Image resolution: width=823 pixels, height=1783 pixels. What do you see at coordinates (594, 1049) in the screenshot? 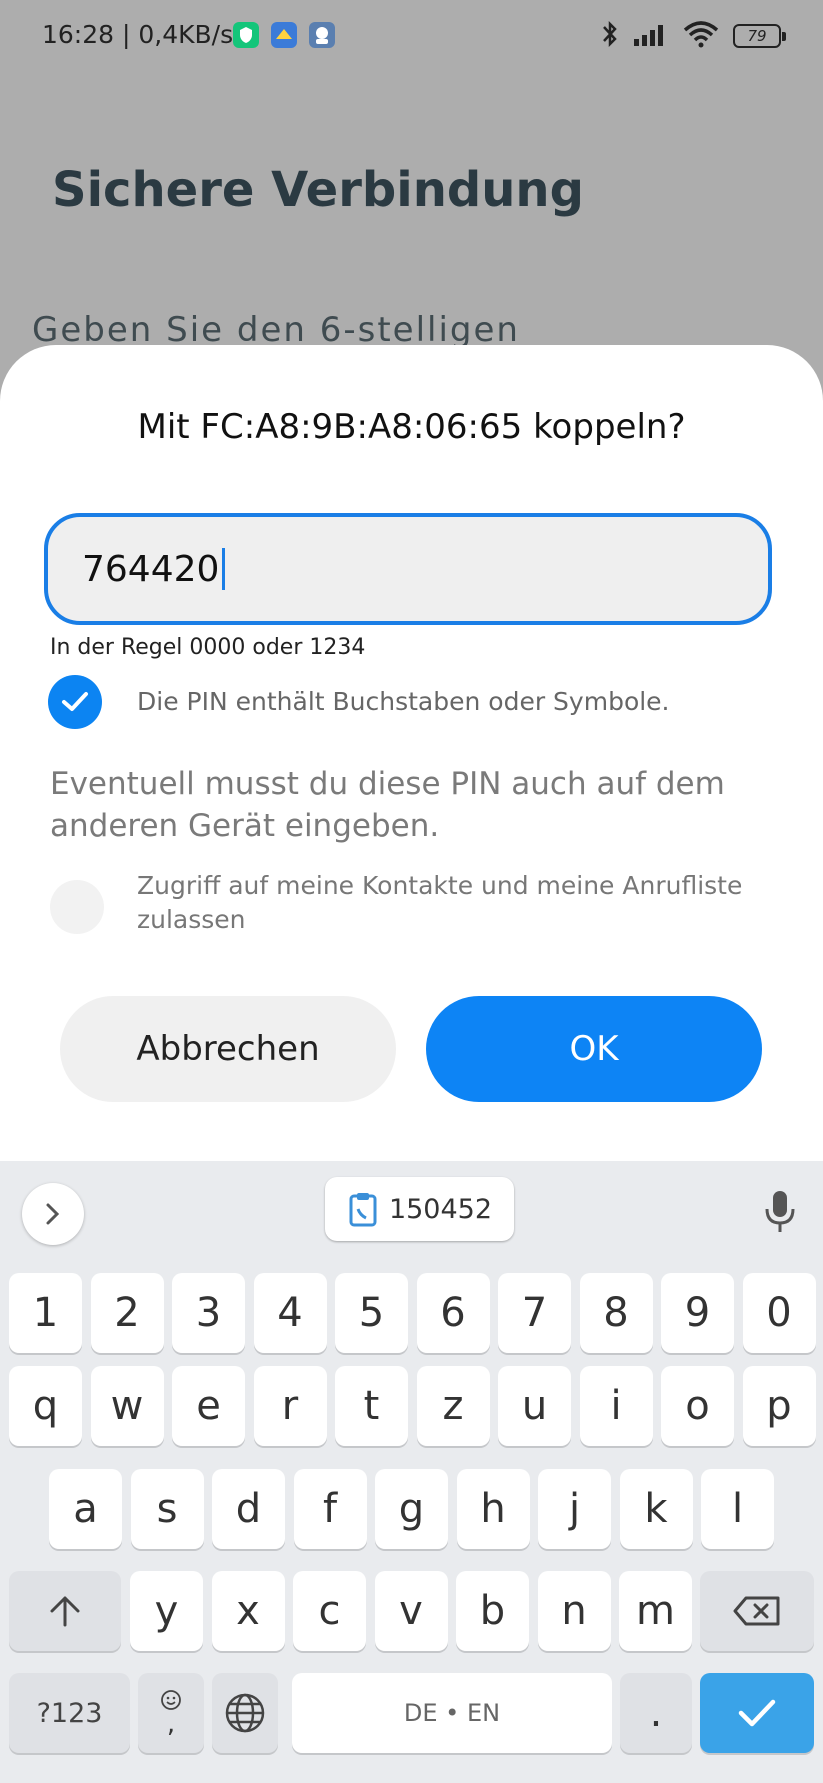
I see `ok-button: OK` at bounding box center [594, 1049].